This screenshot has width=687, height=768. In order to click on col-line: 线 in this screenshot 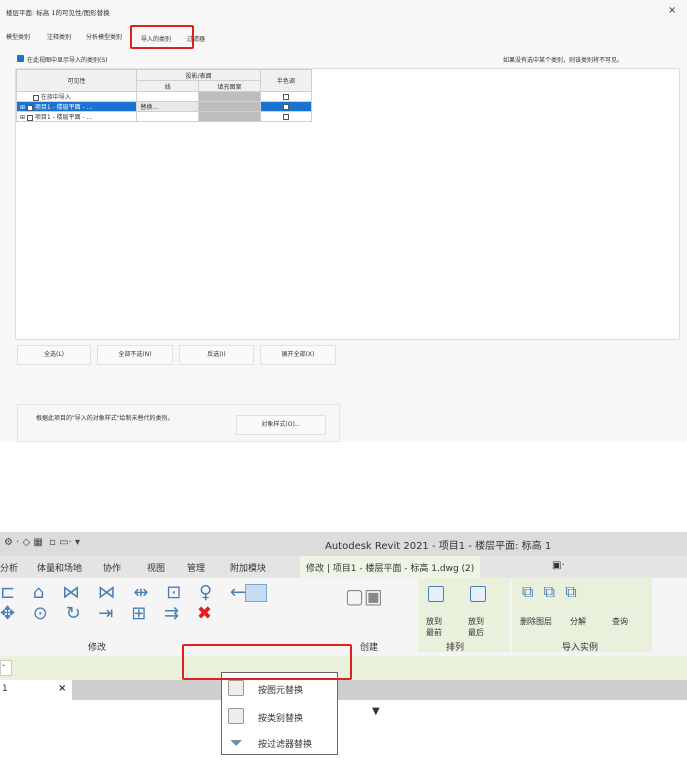, I will do `click(168, 86)`.